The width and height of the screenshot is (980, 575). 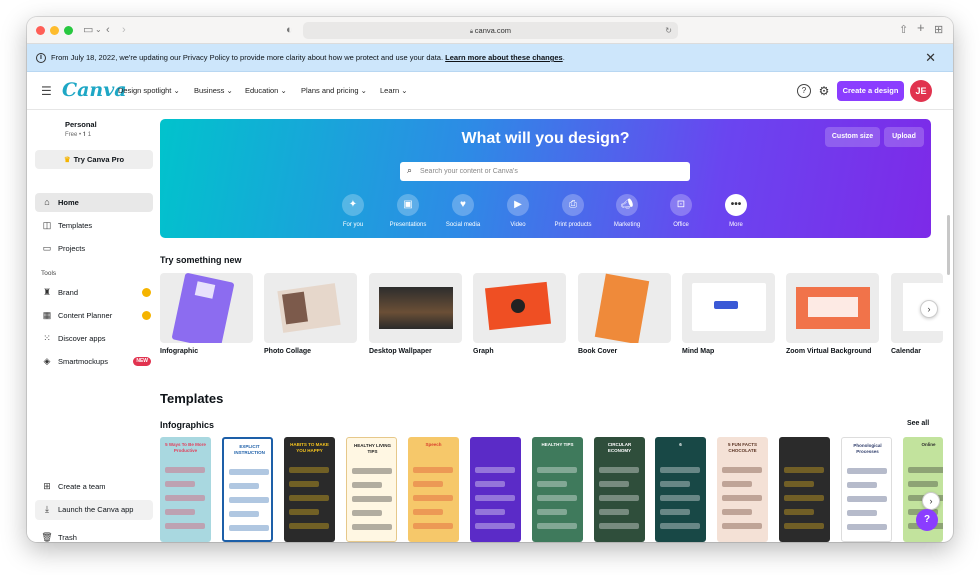 I want to click on close-banner-icon: ✕, so click(x=930, y=58).